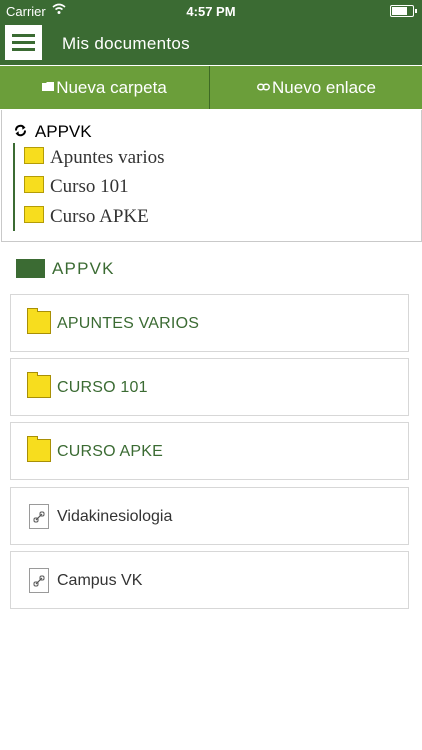  I want to click on tree-guide-line, so click(14, 187).